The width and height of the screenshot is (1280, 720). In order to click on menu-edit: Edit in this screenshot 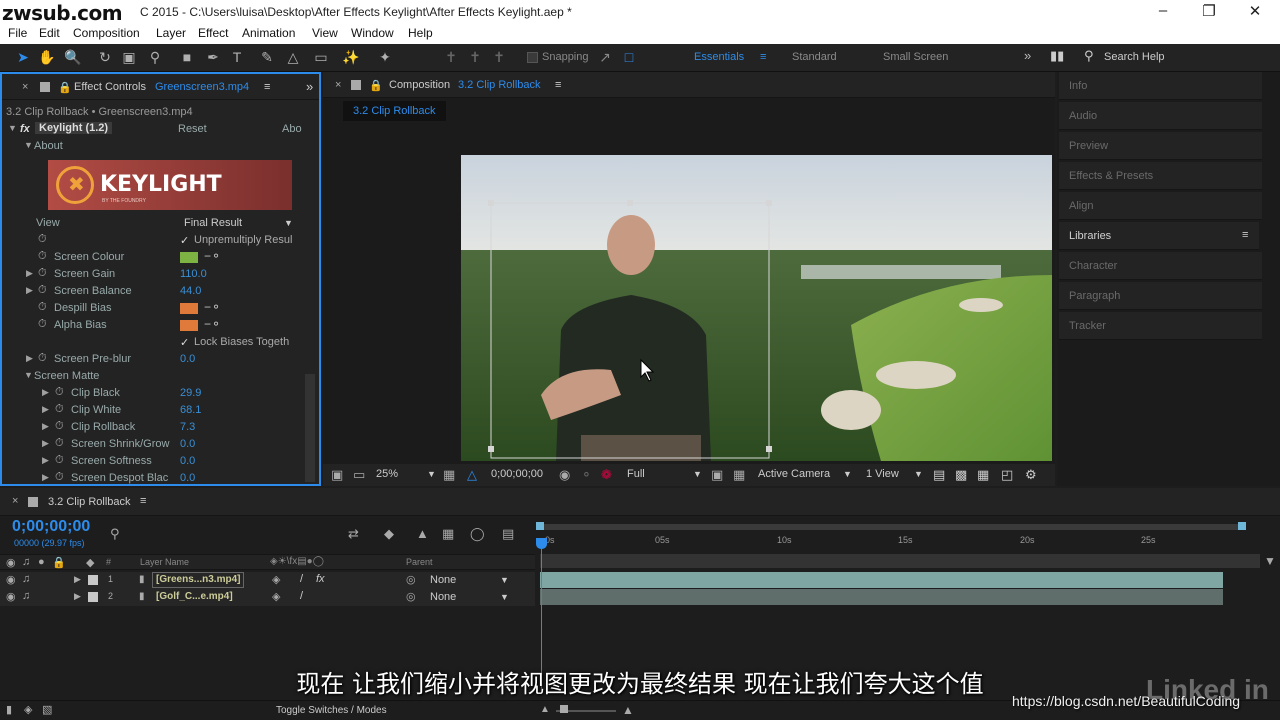, I will do `click(49, 33)`.